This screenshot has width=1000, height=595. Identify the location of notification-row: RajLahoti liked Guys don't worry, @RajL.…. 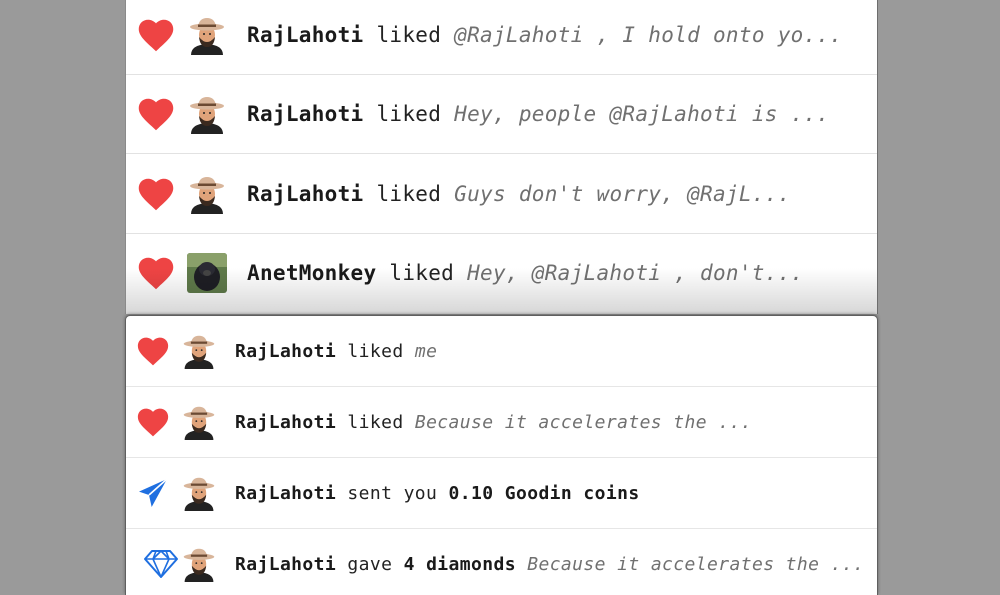
(501, 194).